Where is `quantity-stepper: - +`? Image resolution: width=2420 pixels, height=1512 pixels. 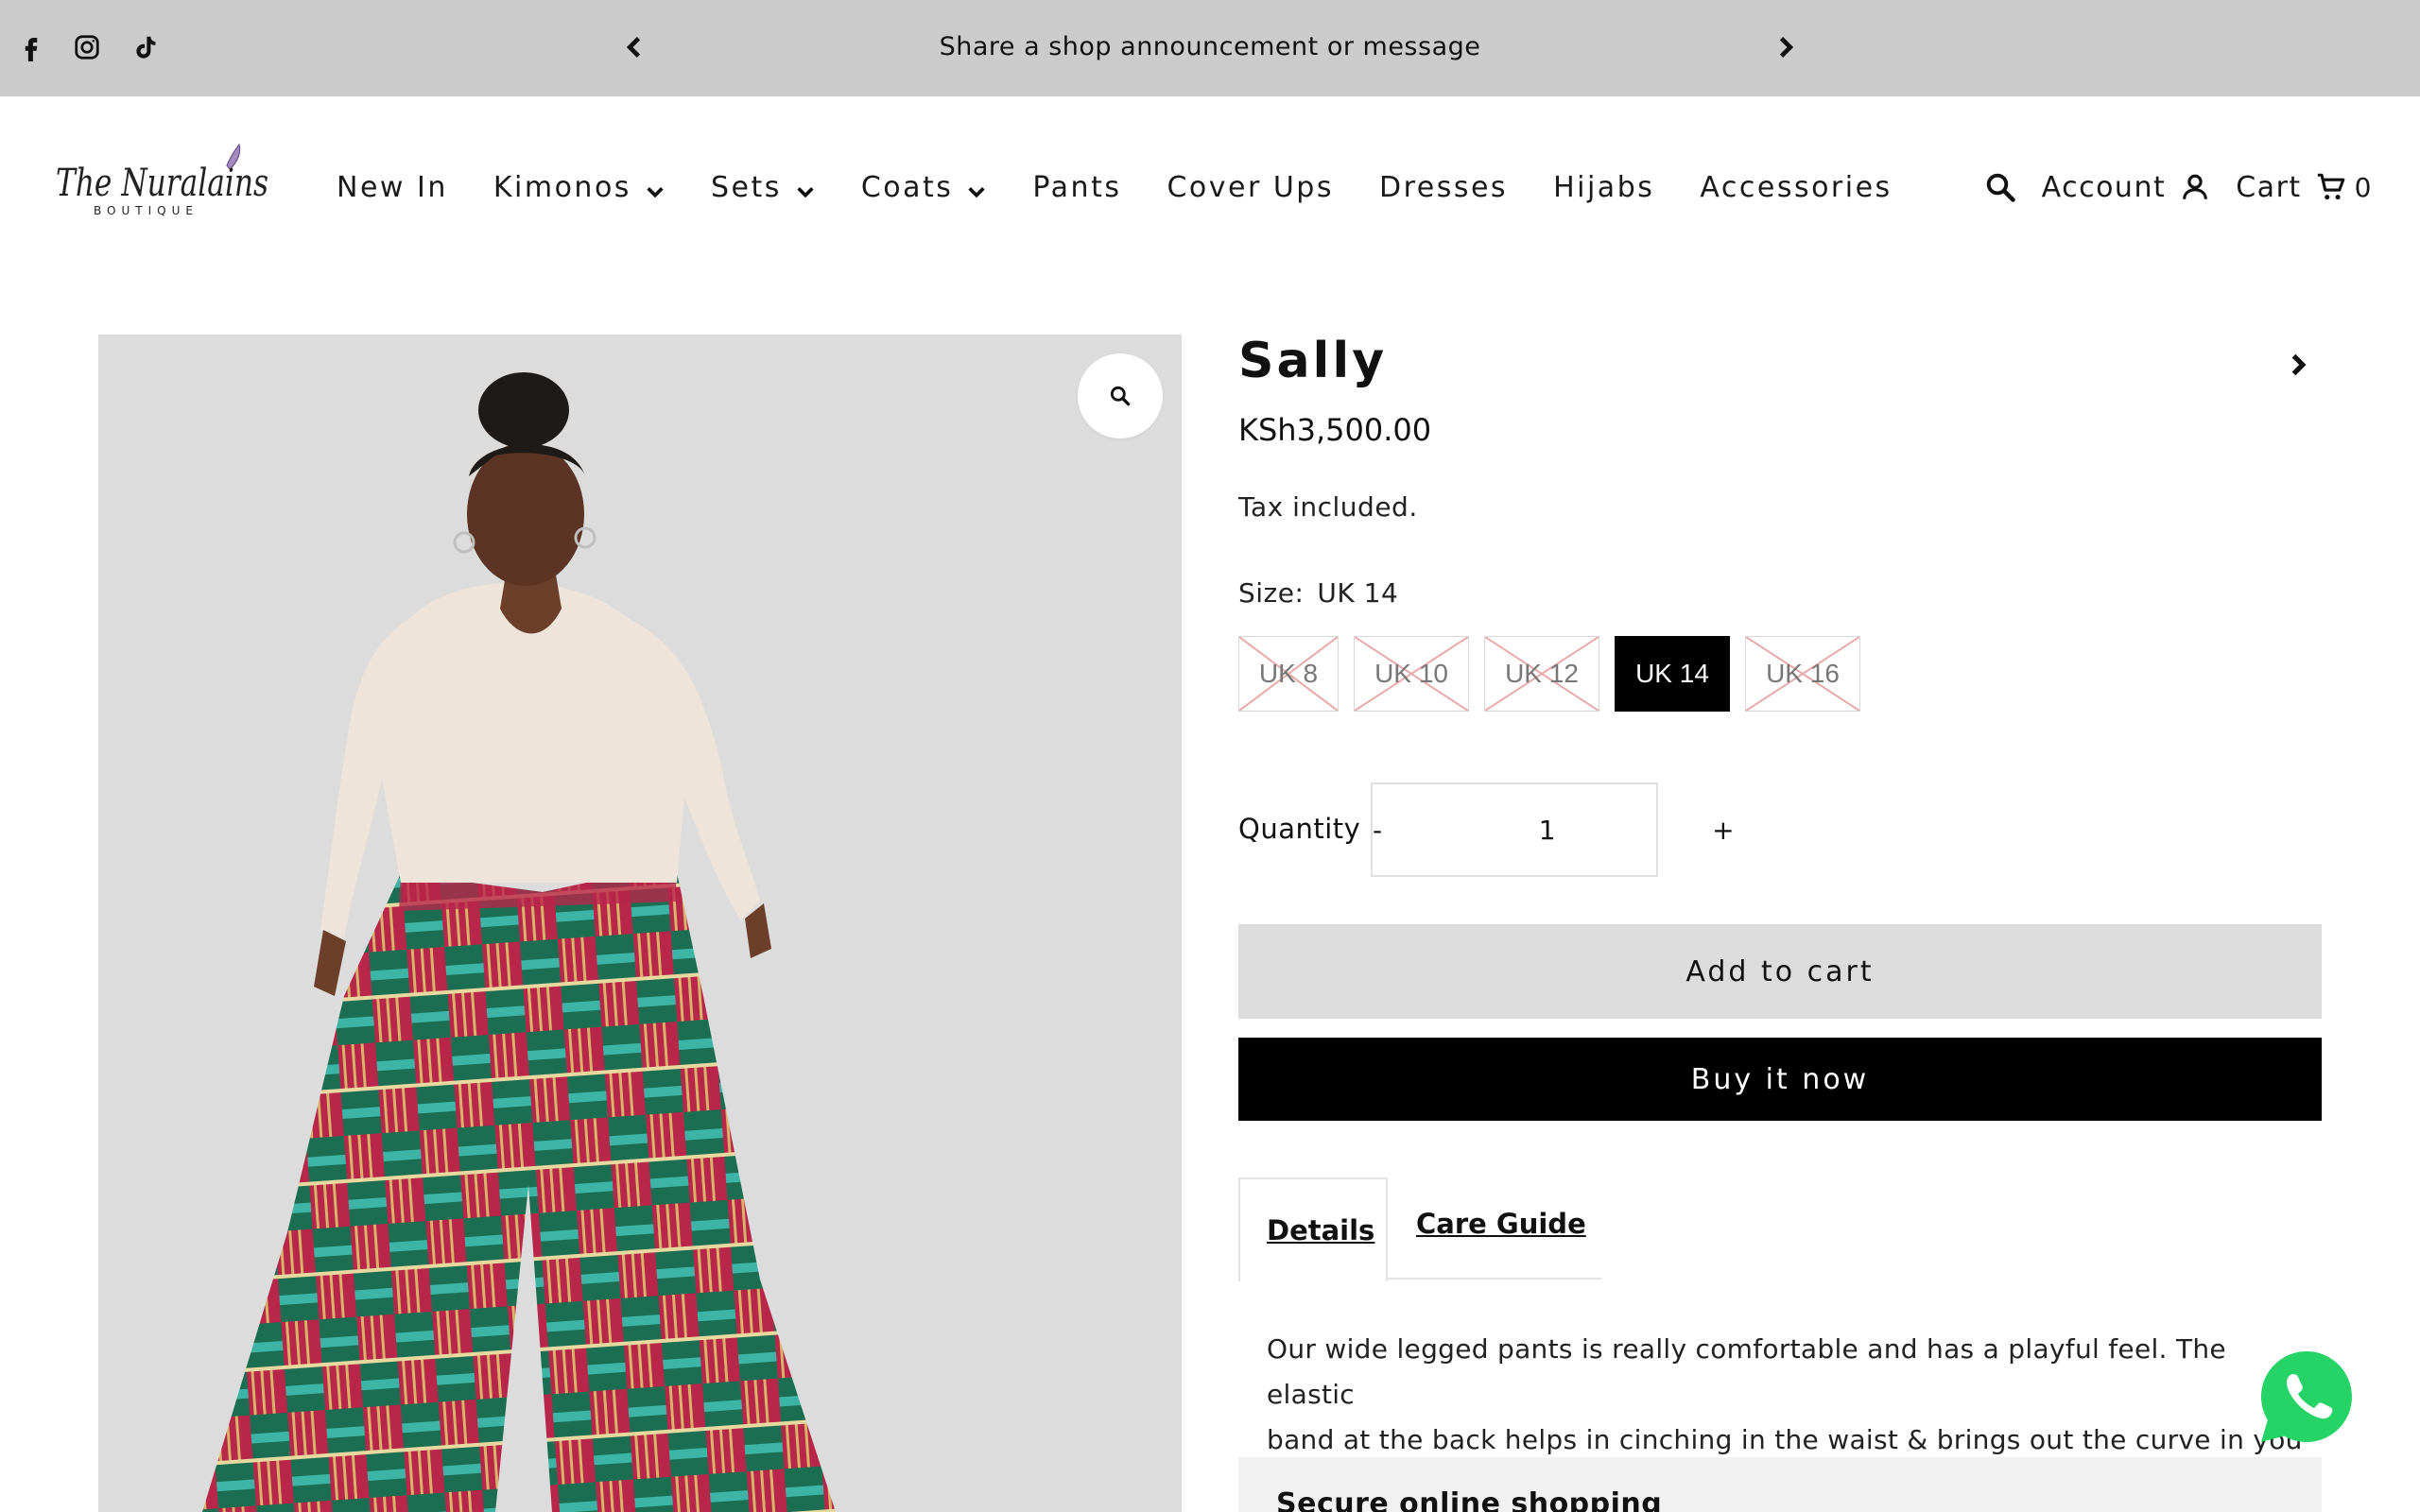
quantity-stepper: - + is located at coordinates (1553, 829).